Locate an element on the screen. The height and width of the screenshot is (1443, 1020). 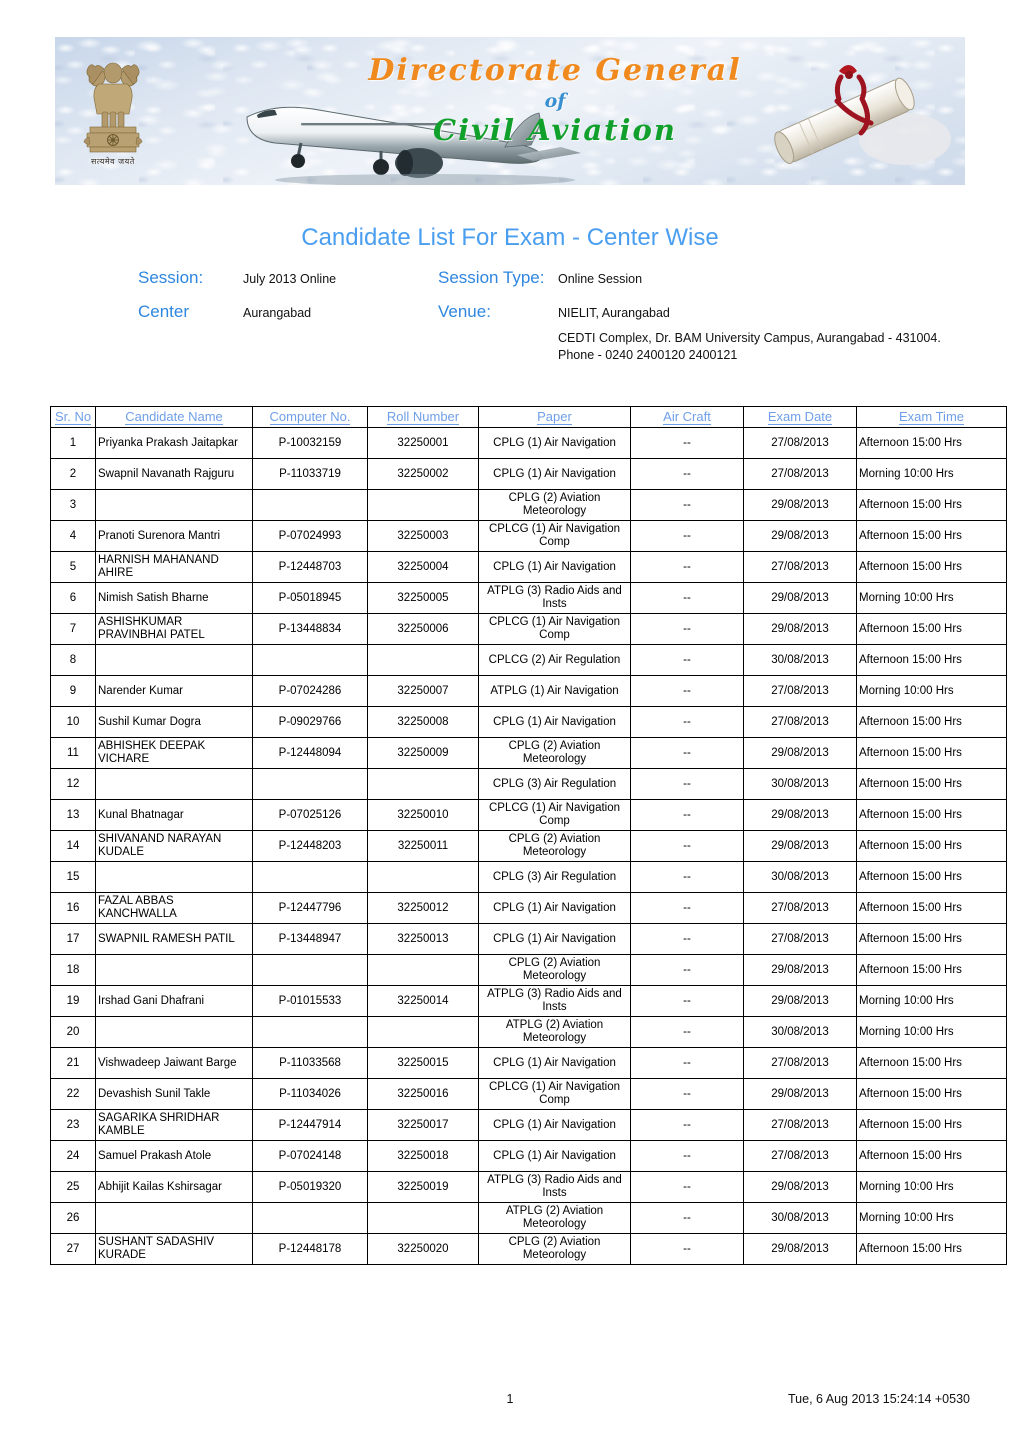
column-header-paper: Paper is located at coordinates (554, 417).